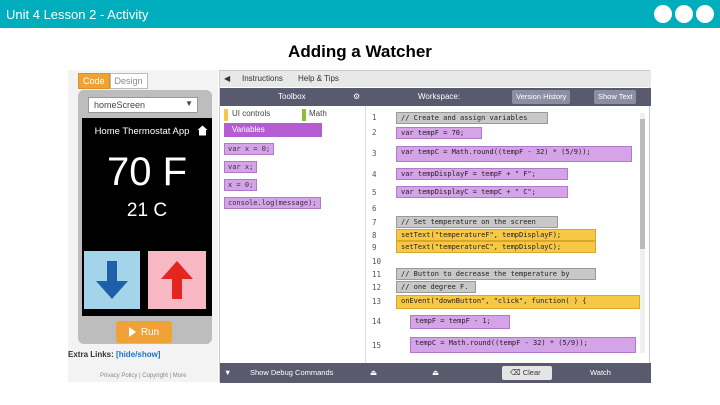 The width and height of the screenshot is (720, 405). Describe the element at coordinates (132, 332) in the screenshot. I see `play-icon` at that location.